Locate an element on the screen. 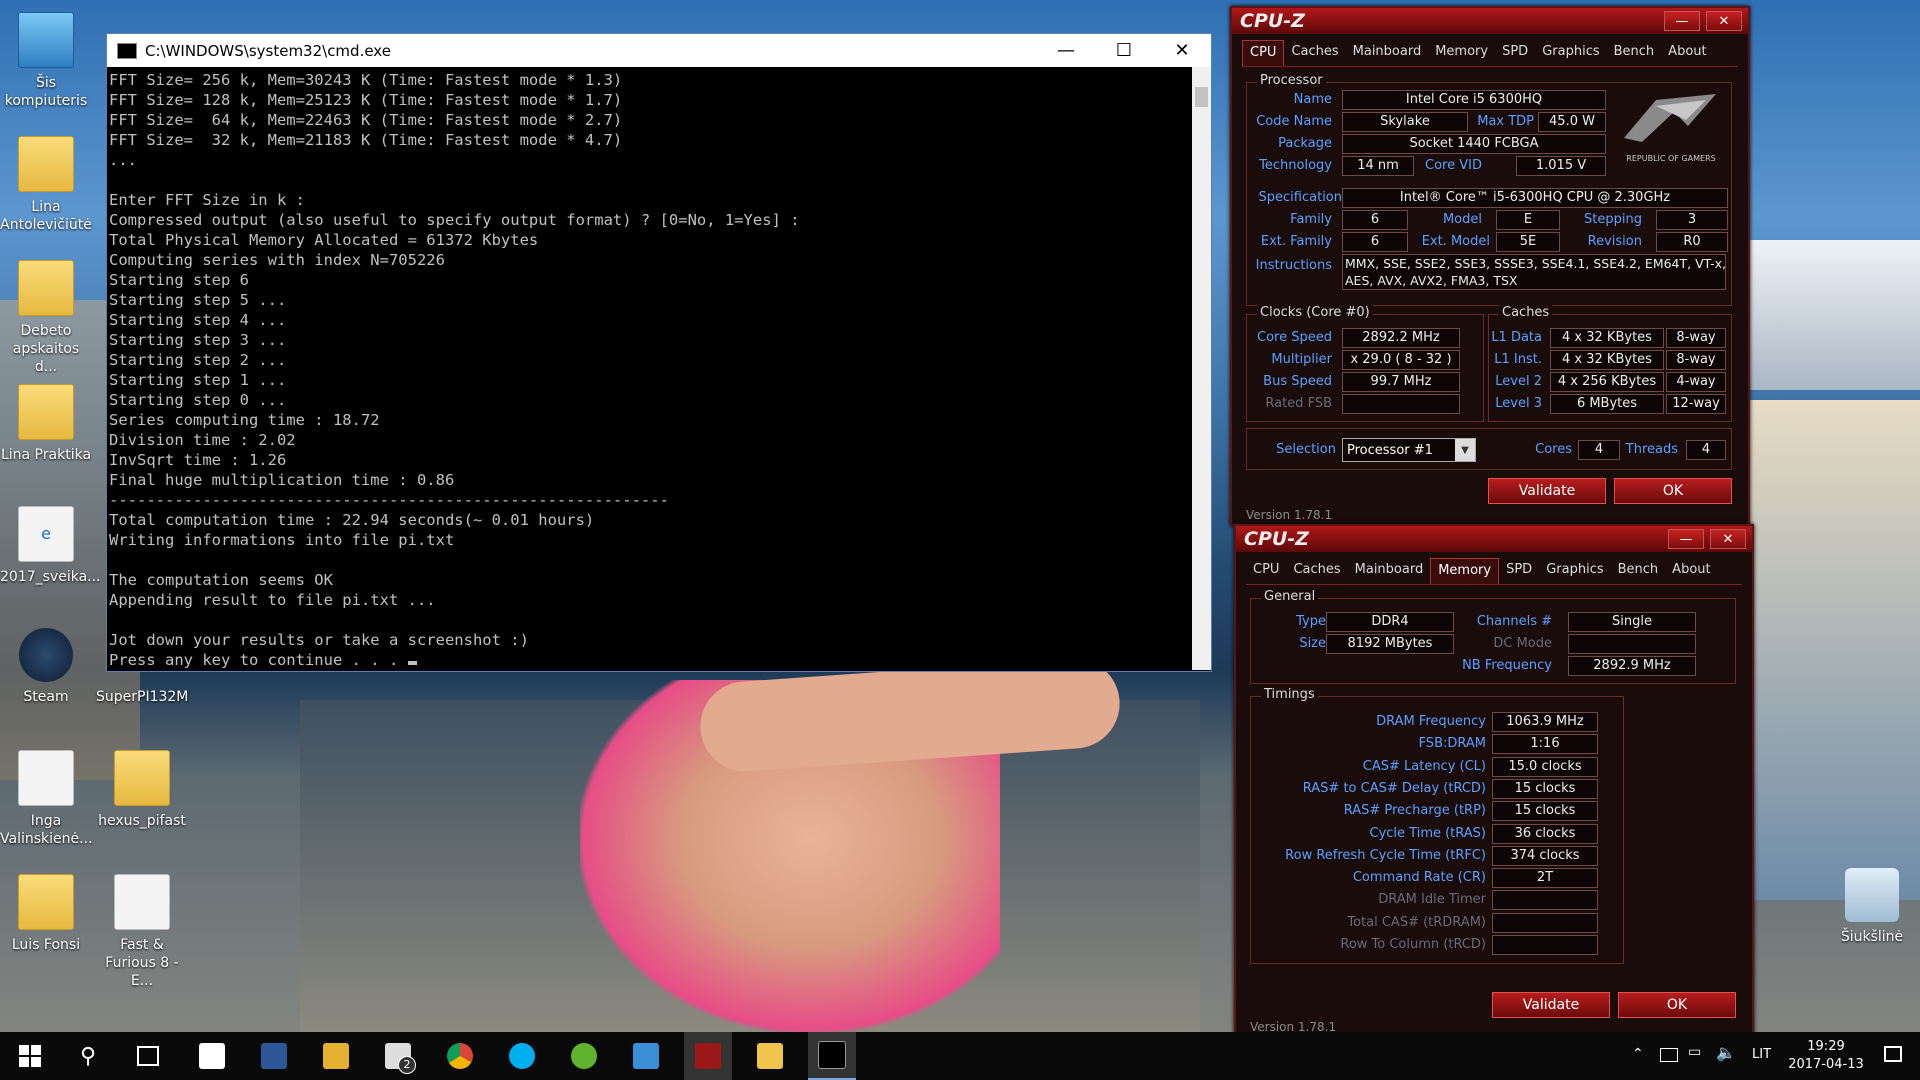 This screenshot has width=1920, height=1080. cas-latency-label: CAS# Latency (CL) is located at coordinates (1424, 766).